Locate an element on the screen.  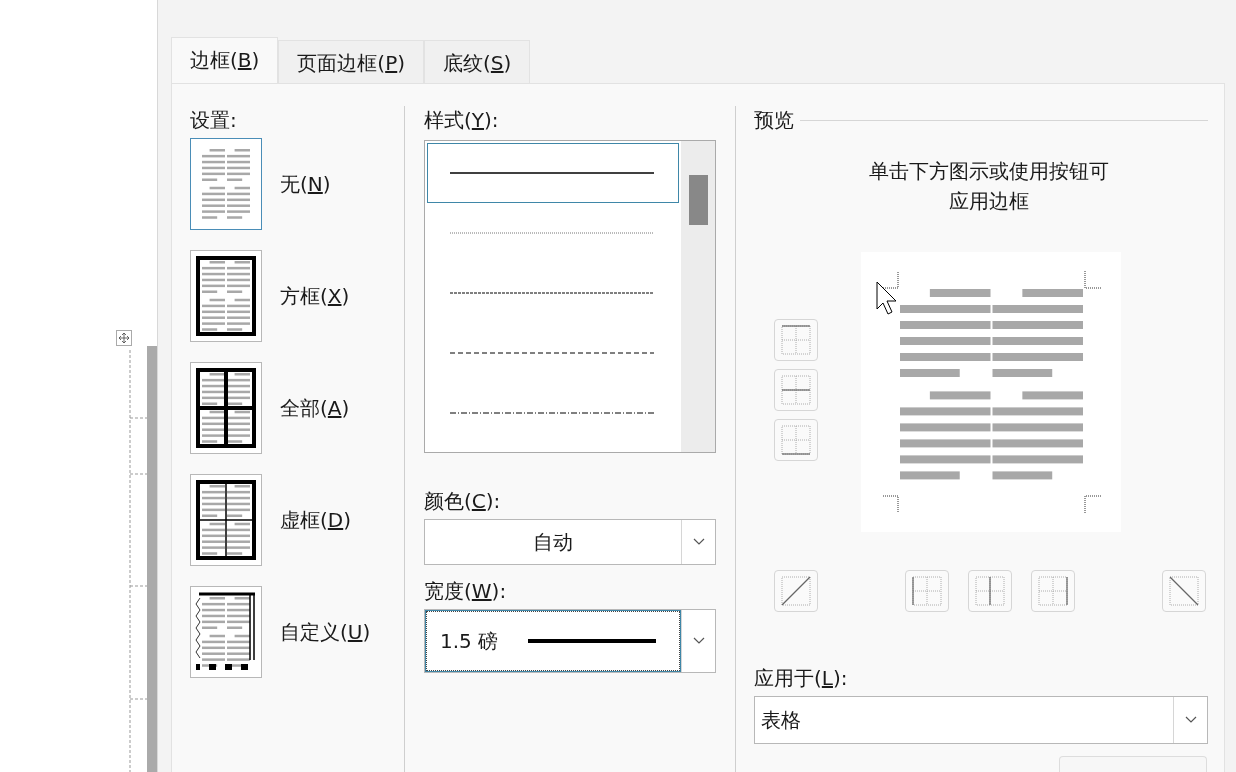
settings-label: 设置: is located at coordinates (214, 120).